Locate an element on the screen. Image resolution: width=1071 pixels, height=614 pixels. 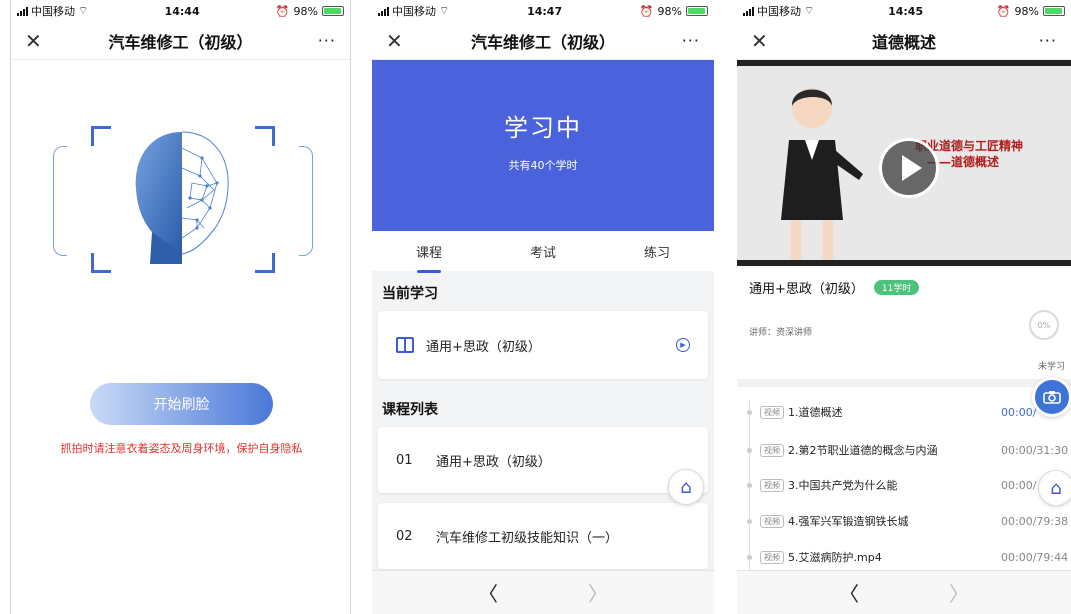
page-title: 道德概述 is located at coordinates (903, 42).